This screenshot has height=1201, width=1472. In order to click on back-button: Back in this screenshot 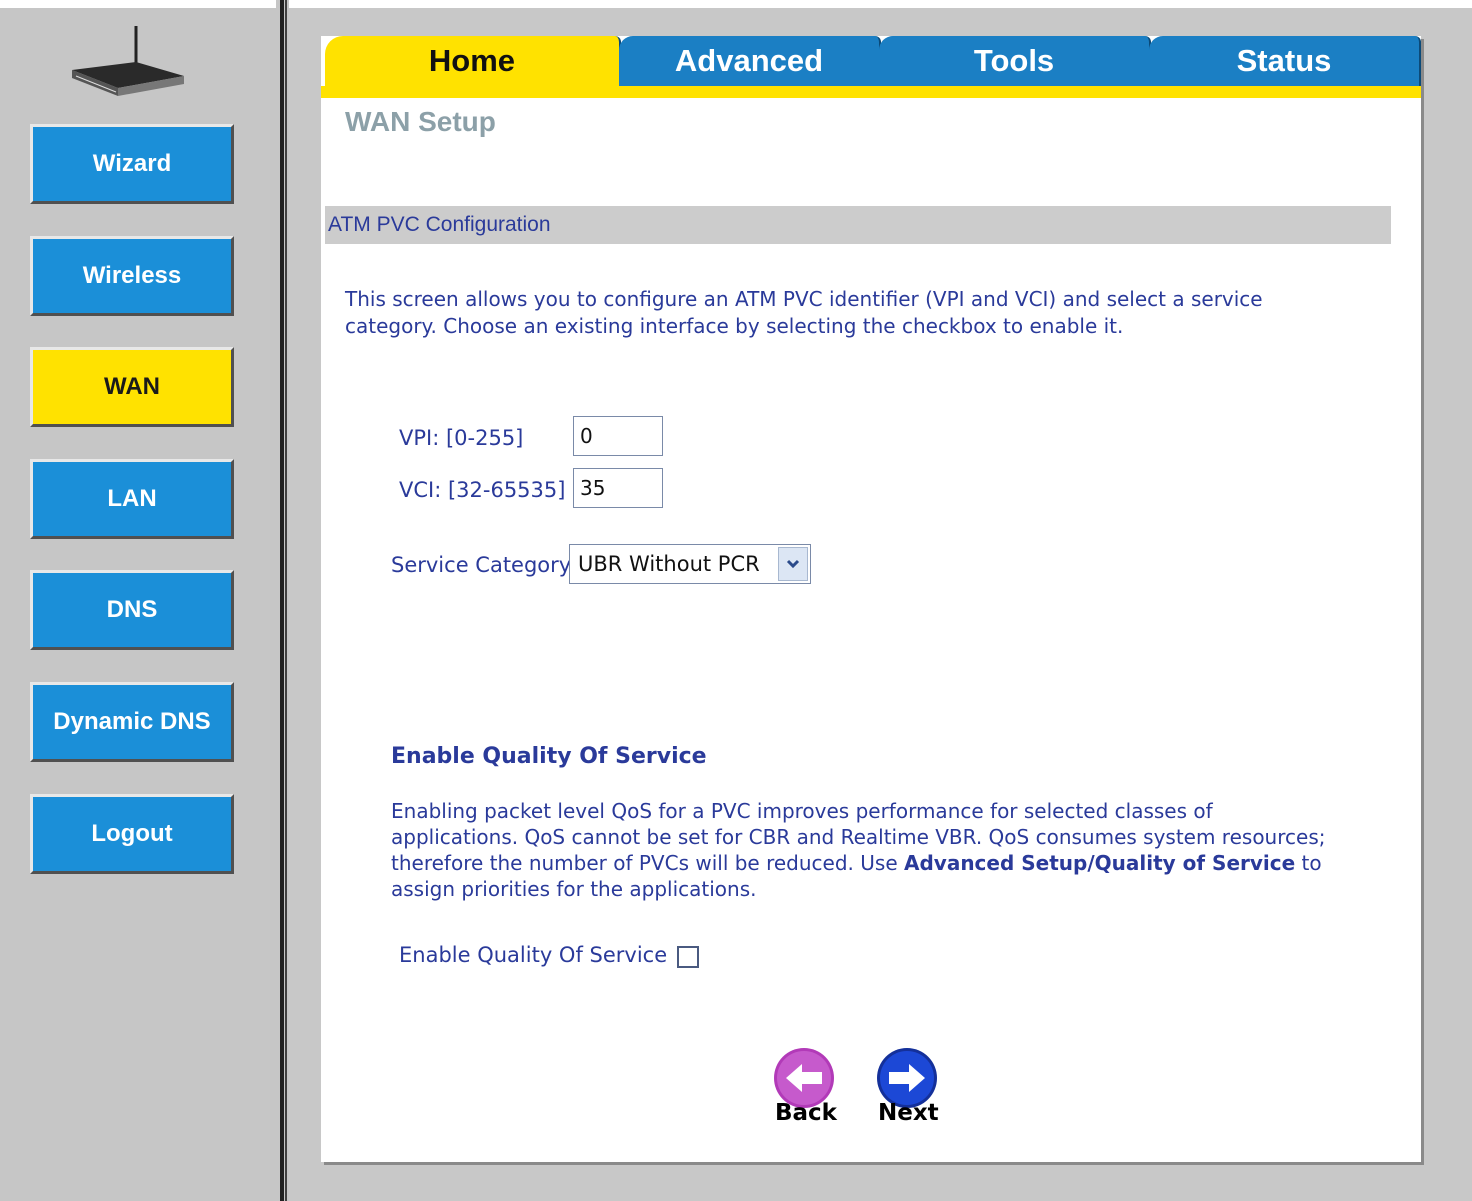, I will do `click(806, 1113)`.